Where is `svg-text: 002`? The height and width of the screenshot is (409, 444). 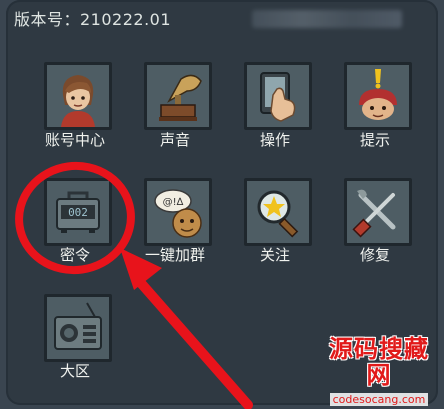
svg-text: 002 is located at coordinates (78, 212).